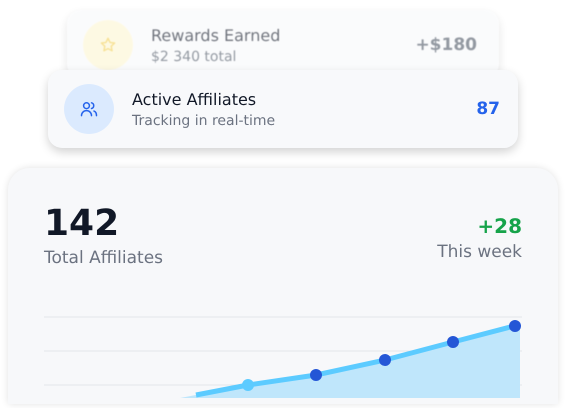 The image size is (566, 408). What do you see at coordinates (89, 109) in the screenshot?
I see `users-icon` at bounding box center [89, 109].